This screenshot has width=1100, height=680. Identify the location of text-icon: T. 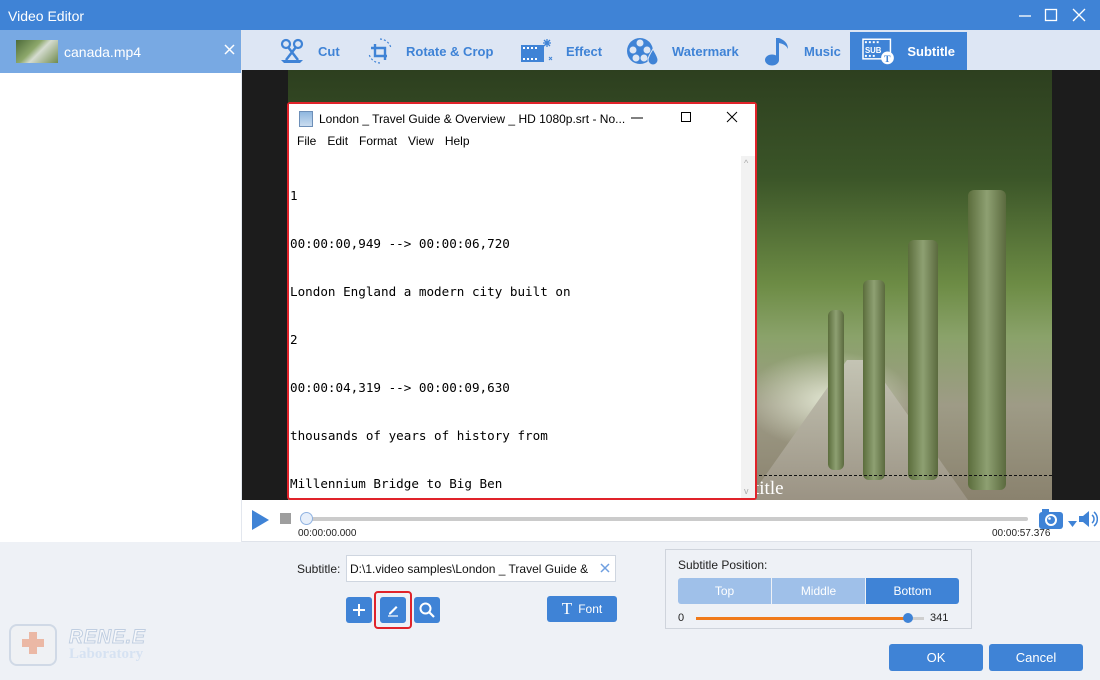
(567, 608).